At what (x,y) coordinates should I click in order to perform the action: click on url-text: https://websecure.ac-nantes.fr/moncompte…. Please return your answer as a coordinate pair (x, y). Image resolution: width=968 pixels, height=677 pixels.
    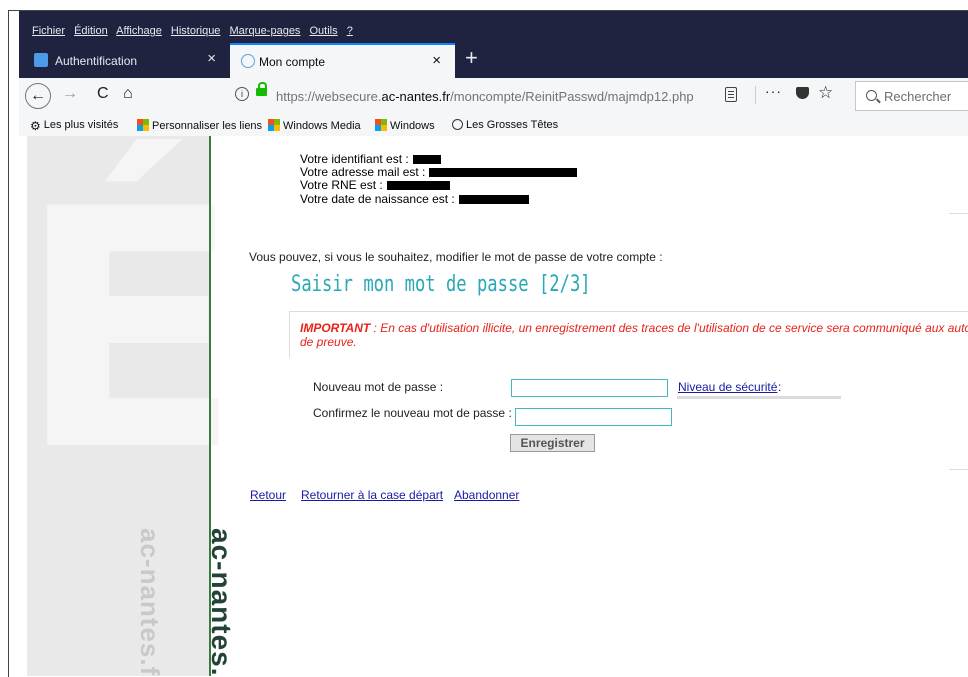
    Looking at the image, I should click on (485, 96).